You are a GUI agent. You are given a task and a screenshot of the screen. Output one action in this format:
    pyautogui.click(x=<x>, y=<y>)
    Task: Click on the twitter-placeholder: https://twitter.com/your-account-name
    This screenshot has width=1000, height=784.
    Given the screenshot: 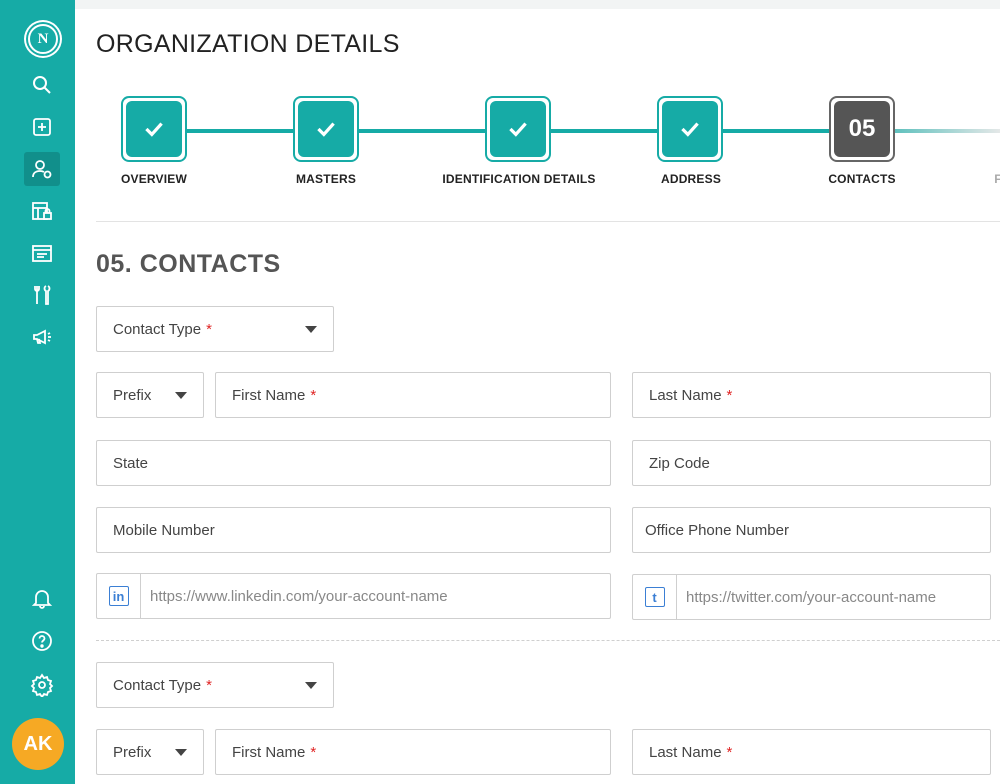 What is the action you would take?
    pyautogui.click(x=811, y=597)
    